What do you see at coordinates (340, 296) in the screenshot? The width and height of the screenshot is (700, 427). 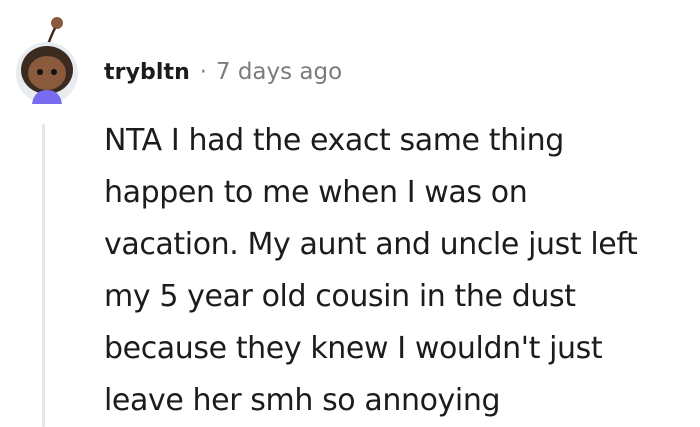 I see `comment-body-line: my 5 year old cousin in the dust` at bounding box center [340, 296].